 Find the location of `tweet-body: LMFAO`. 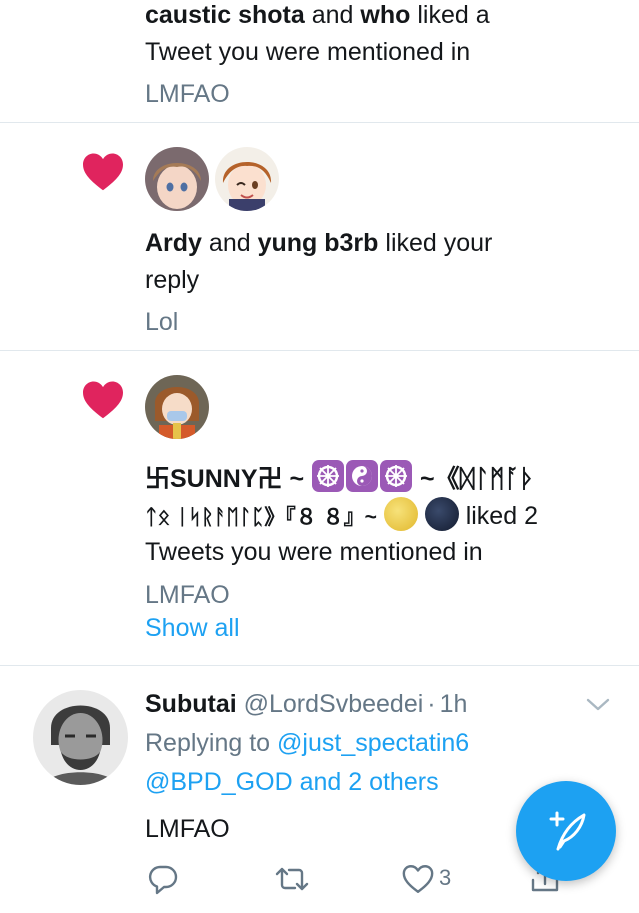

tweet-body: LMFAO is located at coordinates (187, 829).